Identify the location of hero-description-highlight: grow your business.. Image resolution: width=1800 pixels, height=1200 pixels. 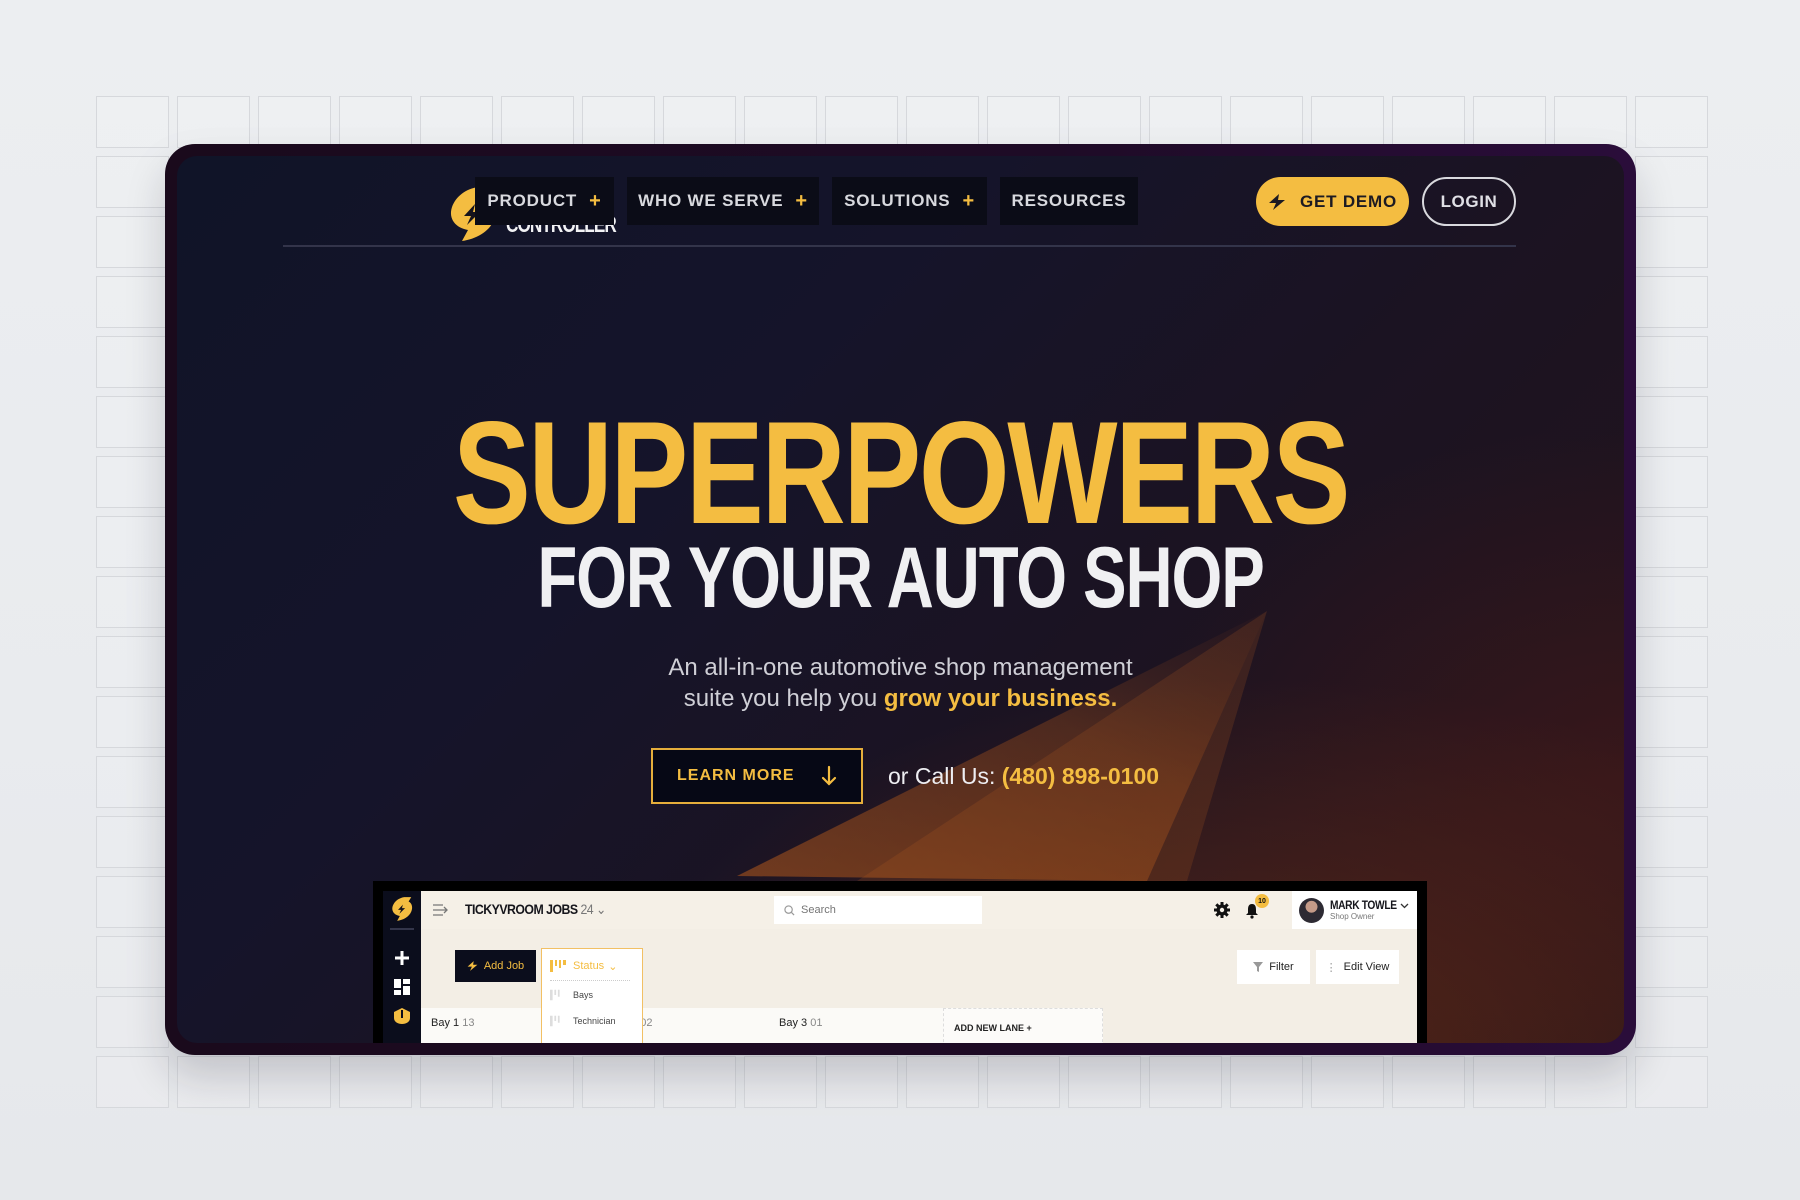
(1000, 698).